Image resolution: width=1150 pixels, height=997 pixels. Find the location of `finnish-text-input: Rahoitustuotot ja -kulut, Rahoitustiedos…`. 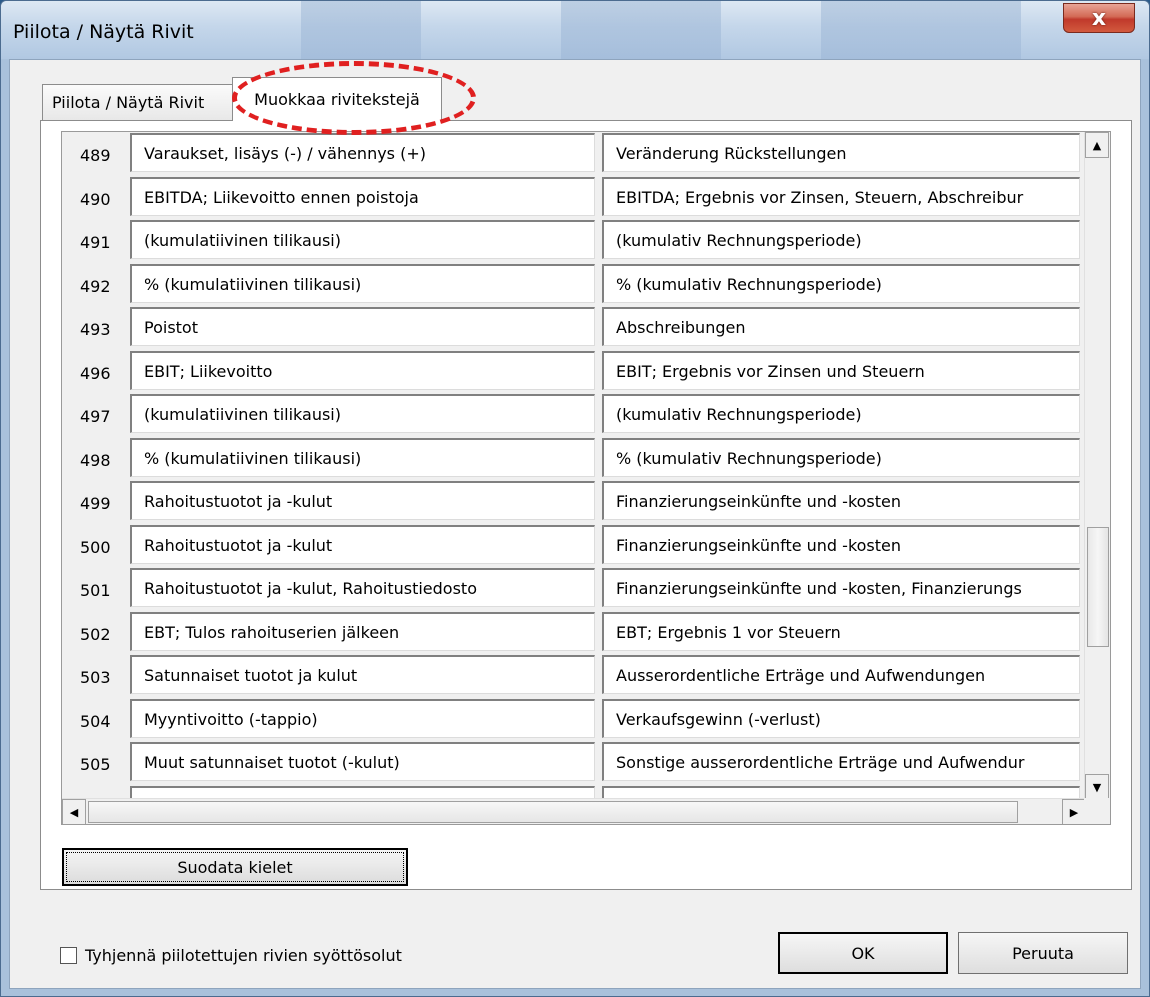

finnish-text-input: Rahoitustuotot ja -kulut, Rahoitustiedos… is located at coordinates (362, 587).